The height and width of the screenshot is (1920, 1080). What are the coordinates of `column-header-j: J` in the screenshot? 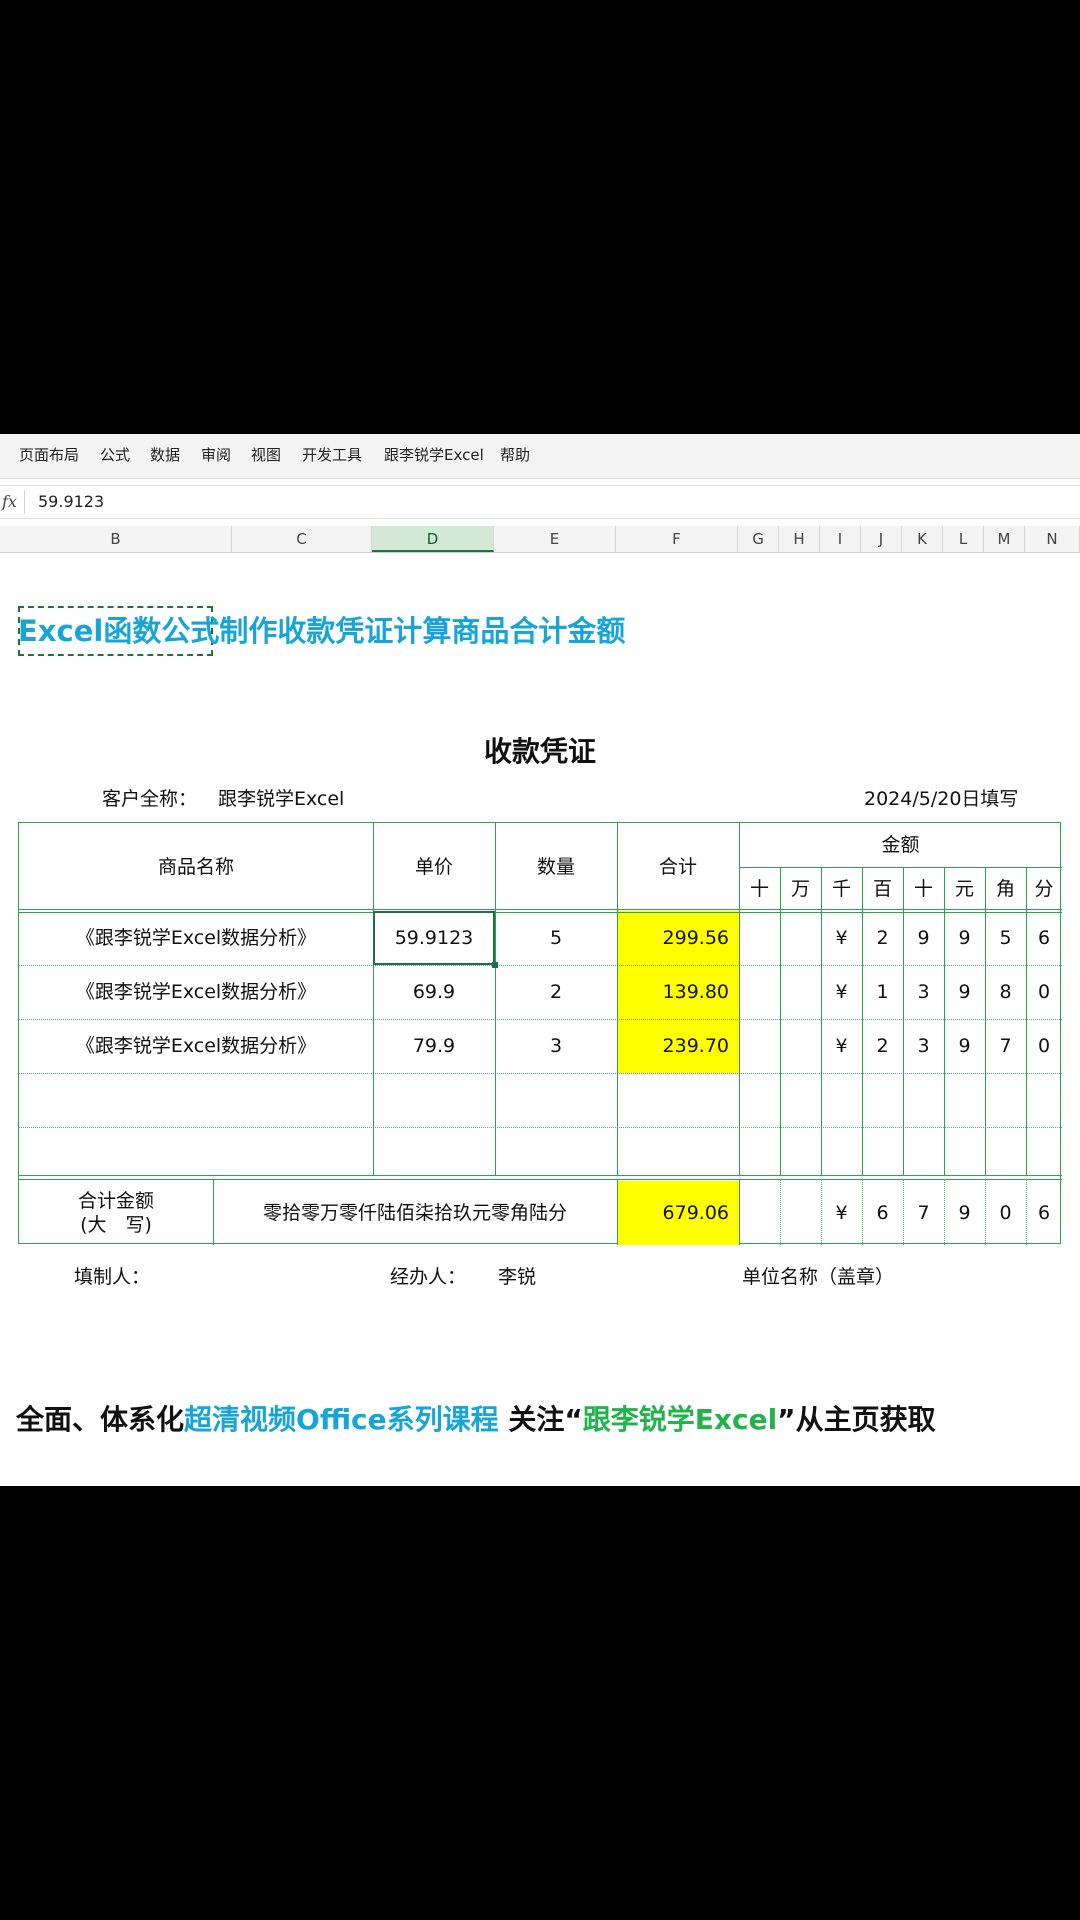 It's located at (881, 539).